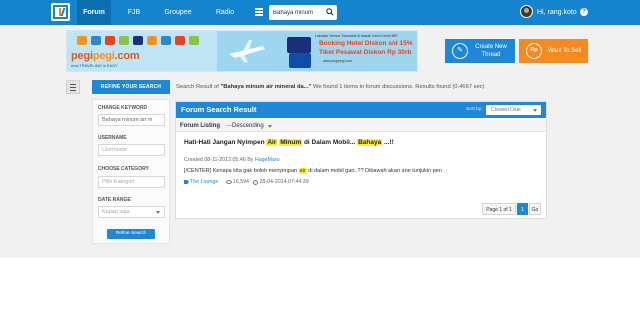 This screenshot has height=327, width=640. What do you see at coordinates (225, 12) in the screenshot?
I see `nav-radio: Radio` at bounding box center [225, 12].